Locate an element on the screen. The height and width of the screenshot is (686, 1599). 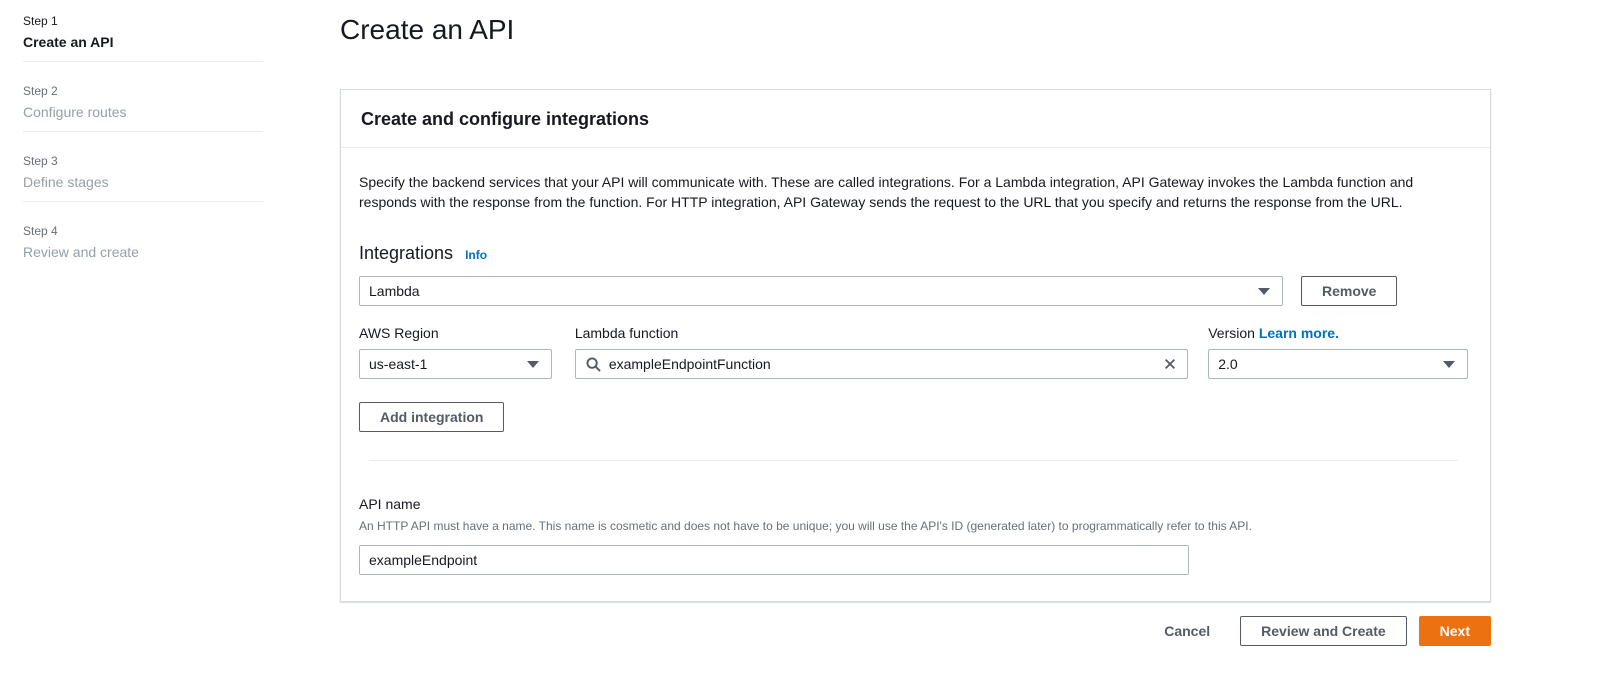
learn-more-link: Learn more. is located at coordinates (1299, 333).